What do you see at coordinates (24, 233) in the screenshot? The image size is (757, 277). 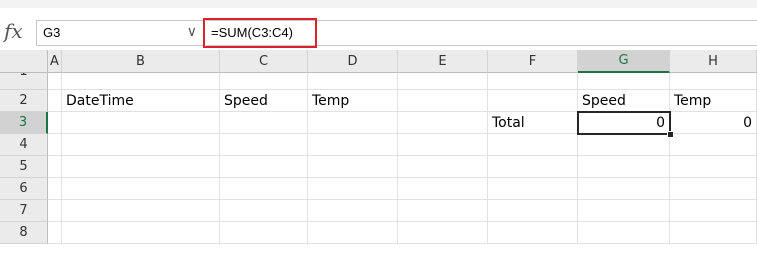 I see `row-header-8: 8` at bounding box center [24, 233].